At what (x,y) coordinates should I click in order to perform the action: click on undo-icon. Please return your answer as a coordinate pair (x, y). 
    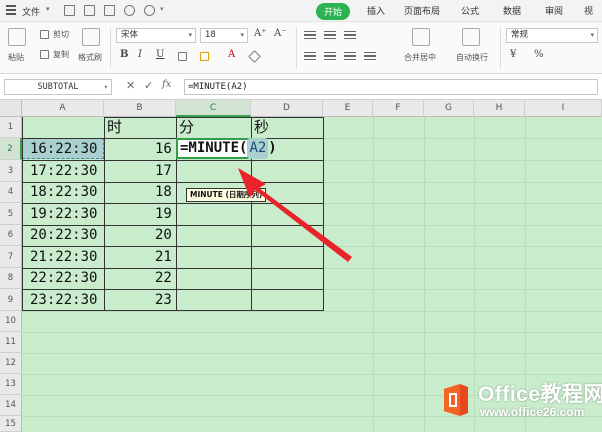
    Looking at the image, I should click on (129, 10).